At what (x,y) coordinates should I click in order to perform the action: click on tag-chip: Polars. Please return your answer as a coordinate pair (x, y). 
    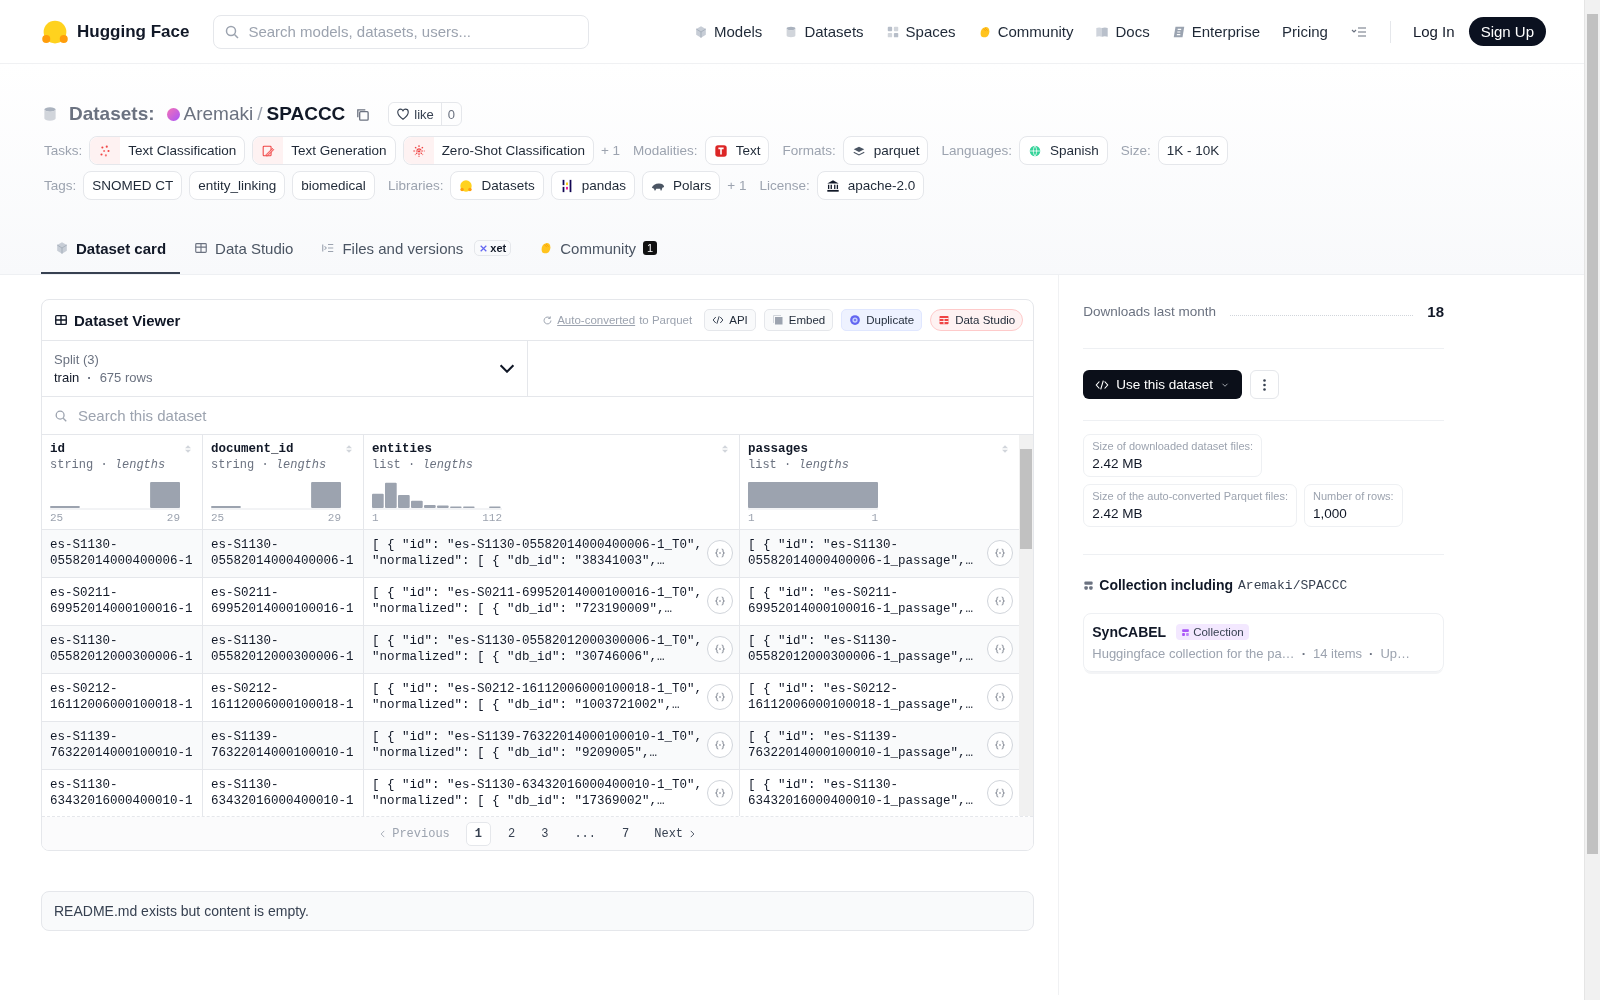
    Looking at the image, I should click on (681, 185).